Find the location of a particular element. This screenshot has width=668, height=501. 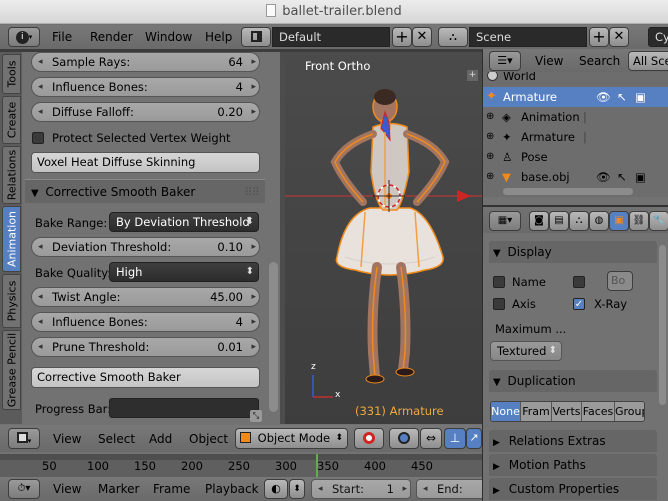

menu-window: Window is located at coordinates (168, 37).